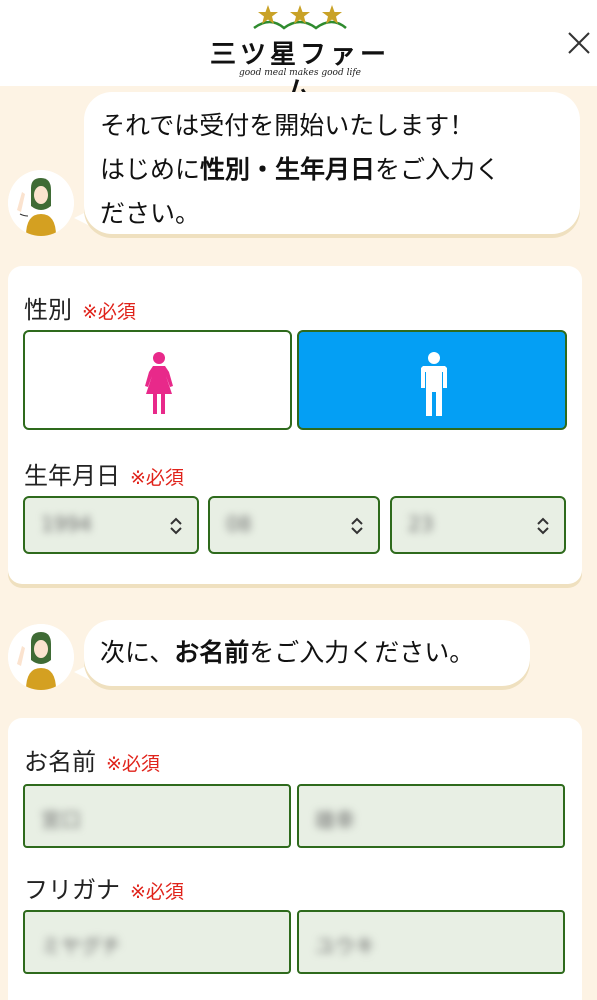 The image size is (597, 1000). What do you see at coordinates (212, 652) in the screenshot?
I see `chat-emphasis: お名前` at bounding box center [212, 652].